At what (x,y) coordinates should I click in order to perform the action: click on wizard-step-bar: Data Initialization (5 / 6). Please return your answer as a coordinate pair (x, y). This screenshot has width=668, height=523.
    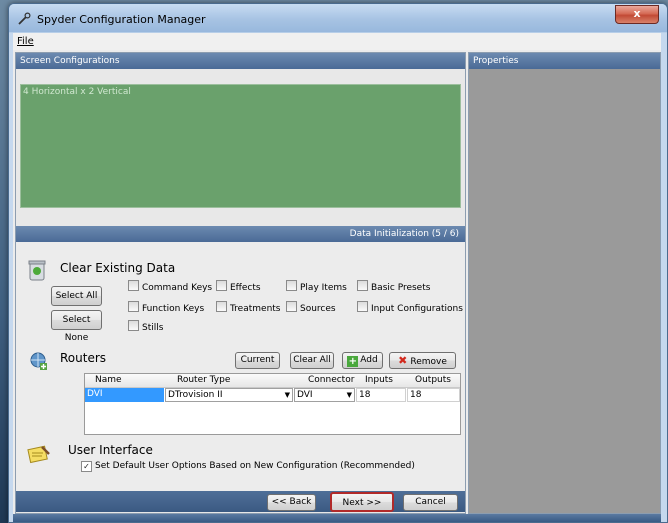
    Looking at the image, I should click on (240, 234).